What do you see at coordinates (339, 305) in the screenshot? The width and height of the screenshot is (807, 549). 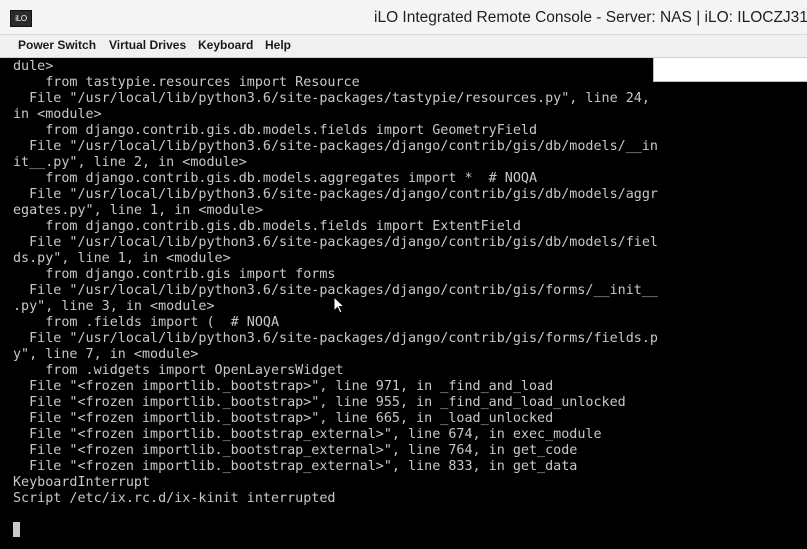 I see `mouse-pointer-icon` at bounding box center [339, 305].